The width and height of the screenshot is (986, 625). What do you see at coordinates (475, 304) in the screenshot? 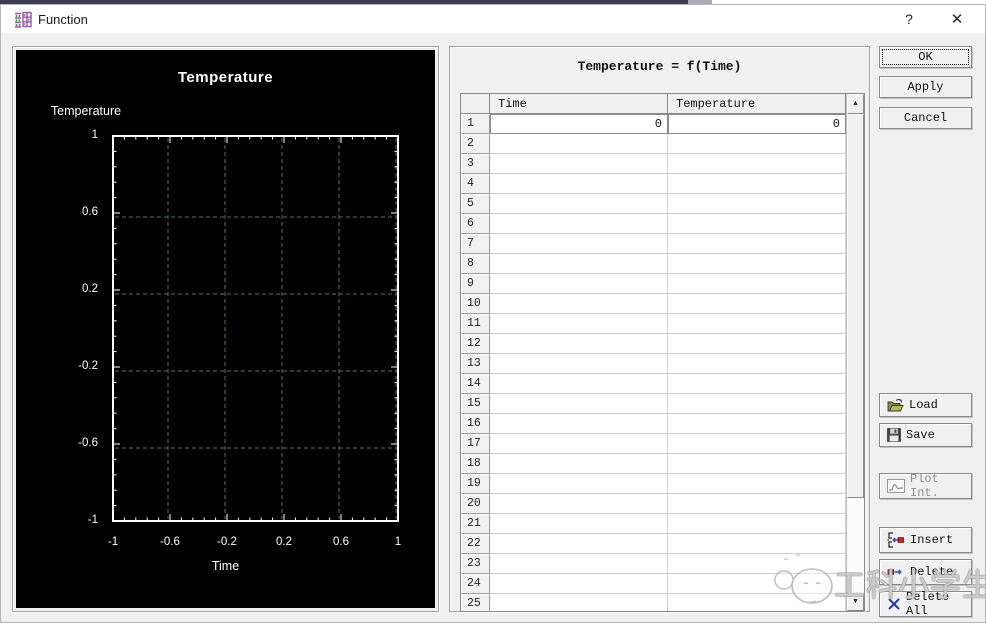
I see `row-number: 10` at bounding box center [475, 304].